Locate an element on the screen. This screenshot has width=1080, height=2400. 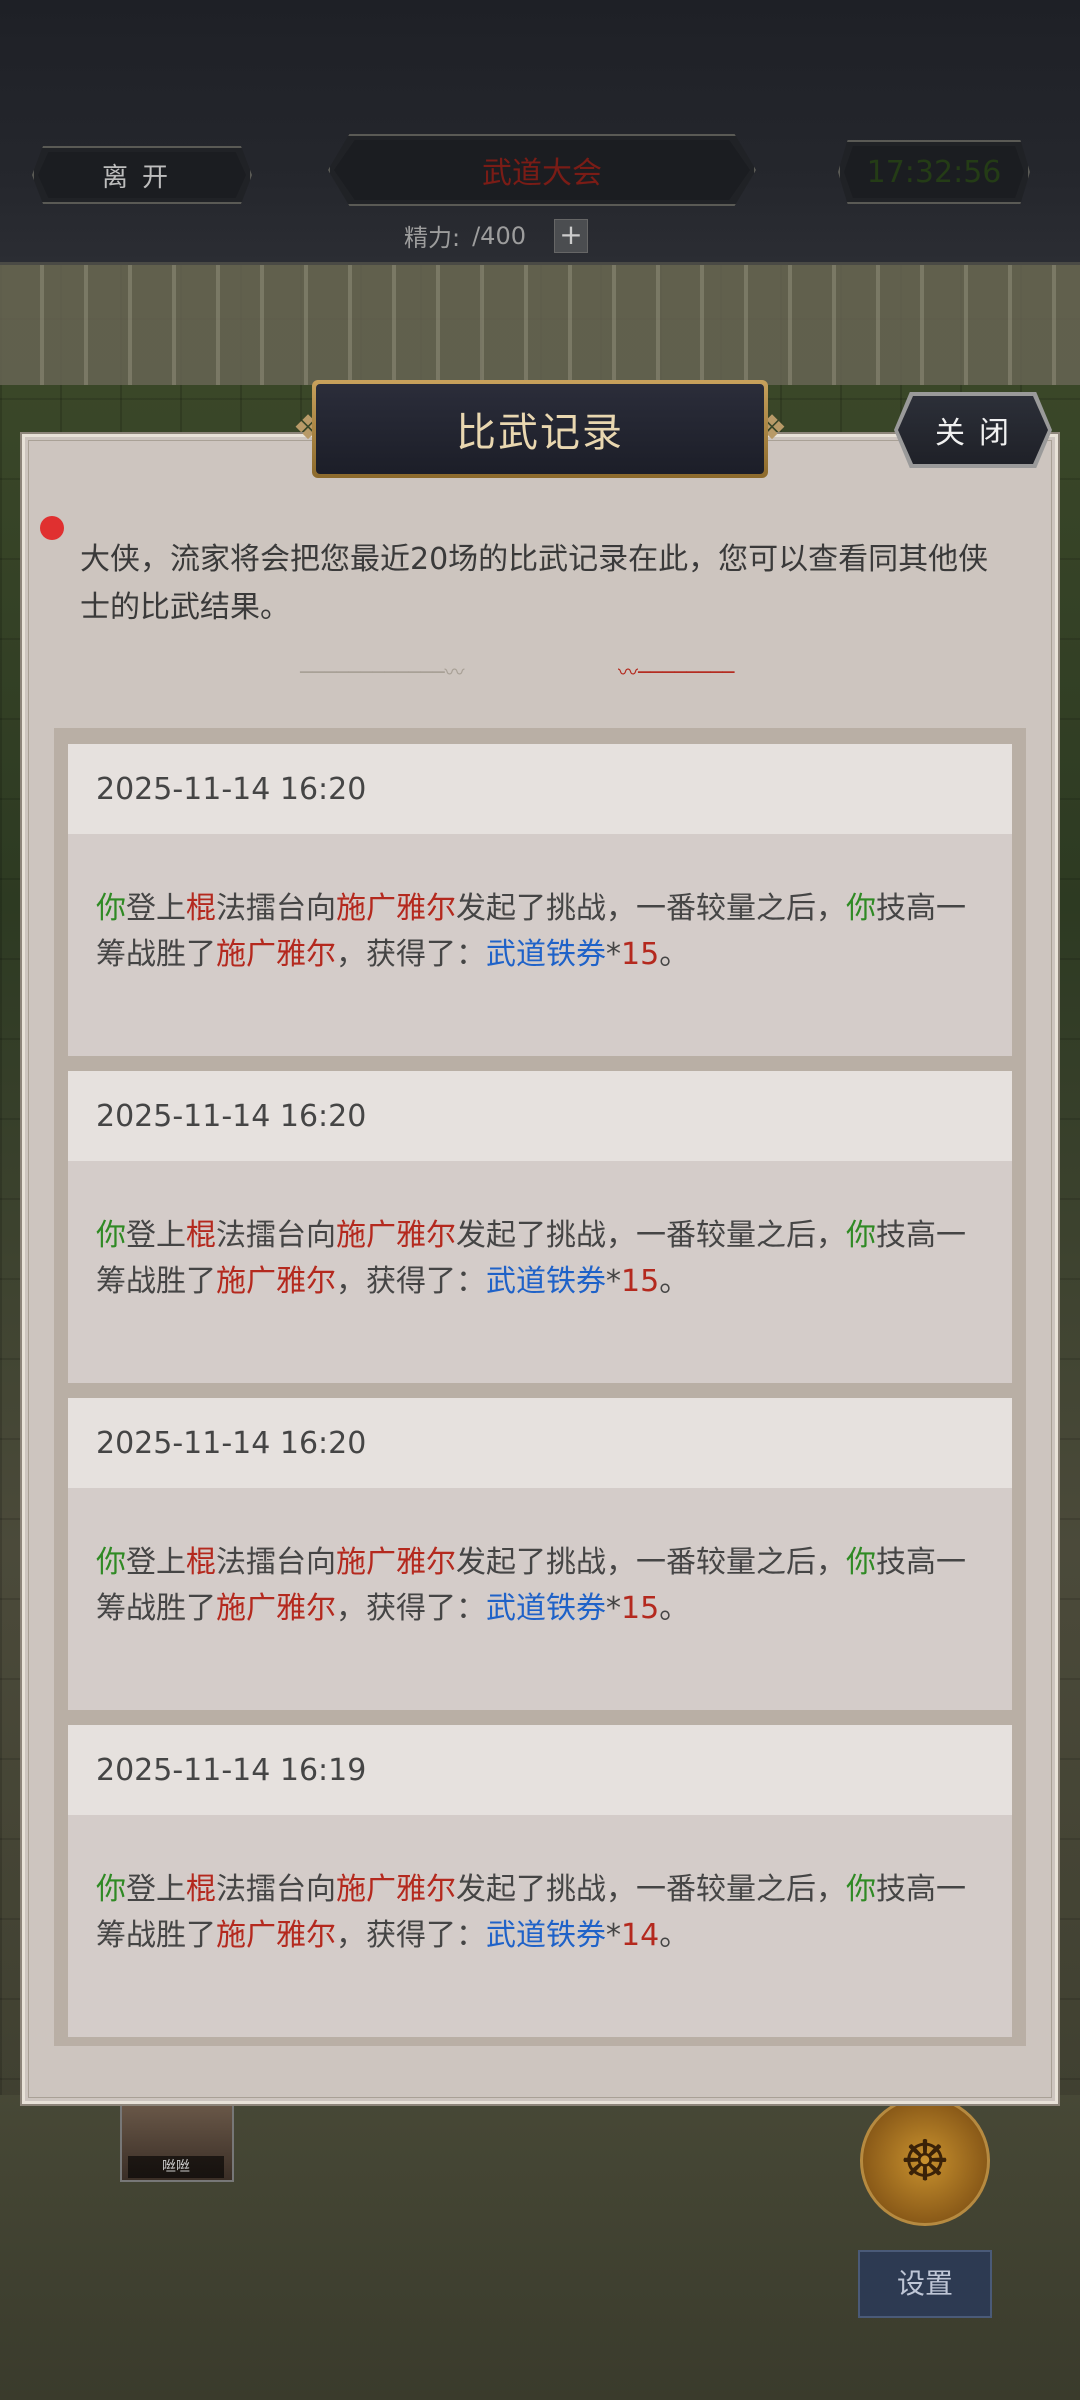
leave-label: 离开 is located at coordinates (141, 177).